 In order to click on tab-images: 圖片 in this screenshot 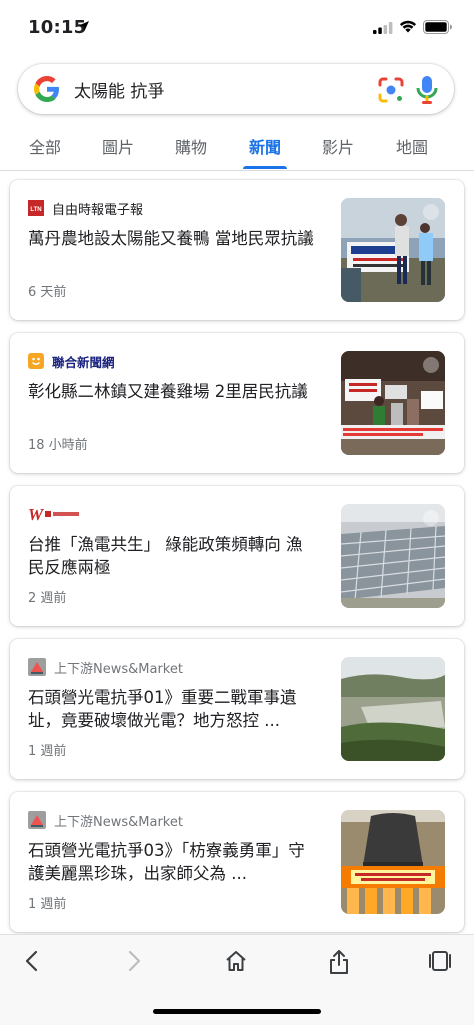, I will do `click(118, 146)`.